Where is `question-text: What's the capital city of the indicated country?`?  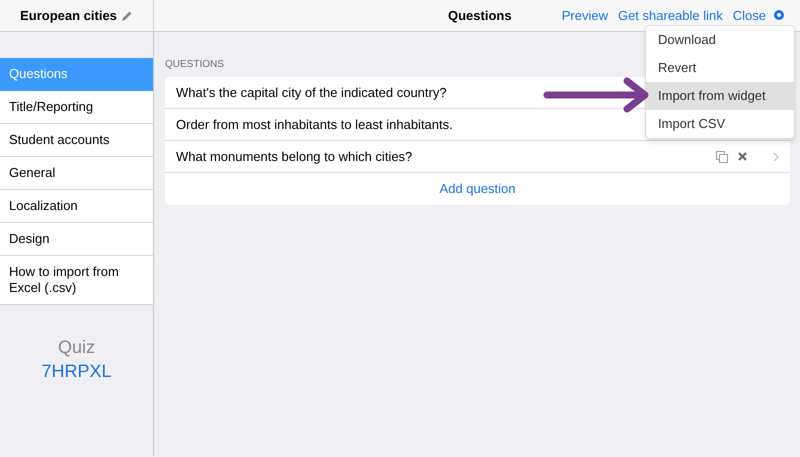 question-text: What's the capital city of the indicated country? is located at coordinates (311, 93).